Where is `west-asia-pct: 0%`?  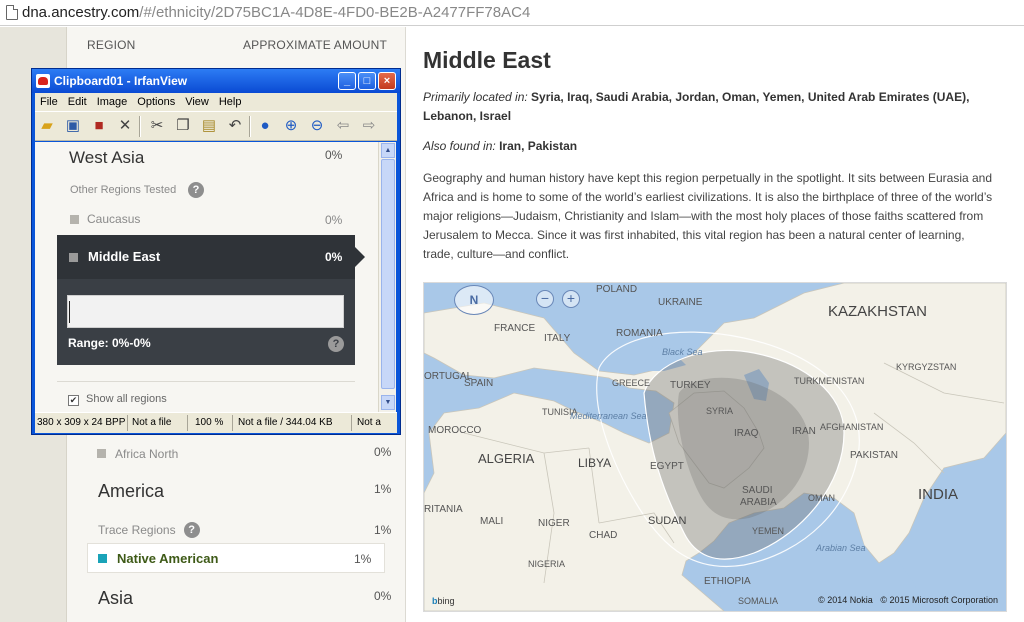 west-asia-pct: 0% is located at coordinates (334, 155).